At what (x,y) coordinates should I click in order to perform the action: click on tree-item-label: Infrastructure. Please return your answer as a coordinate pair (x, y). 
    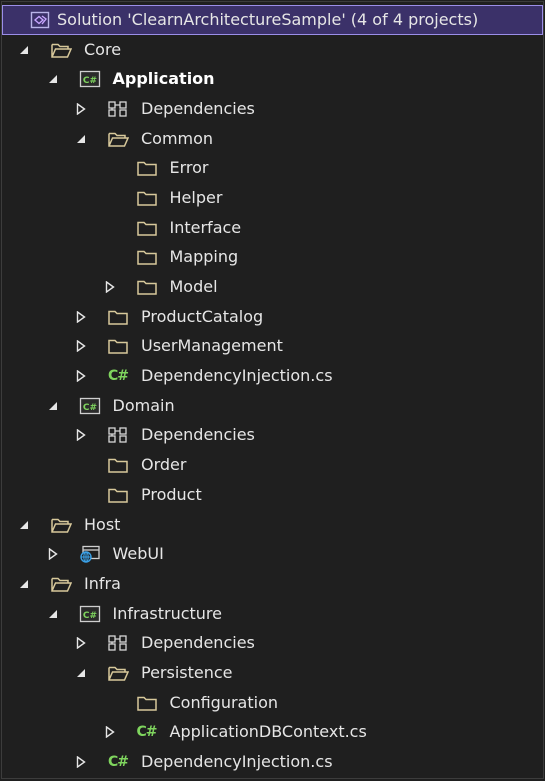
    Looking at the image, I should click on (167, 613).